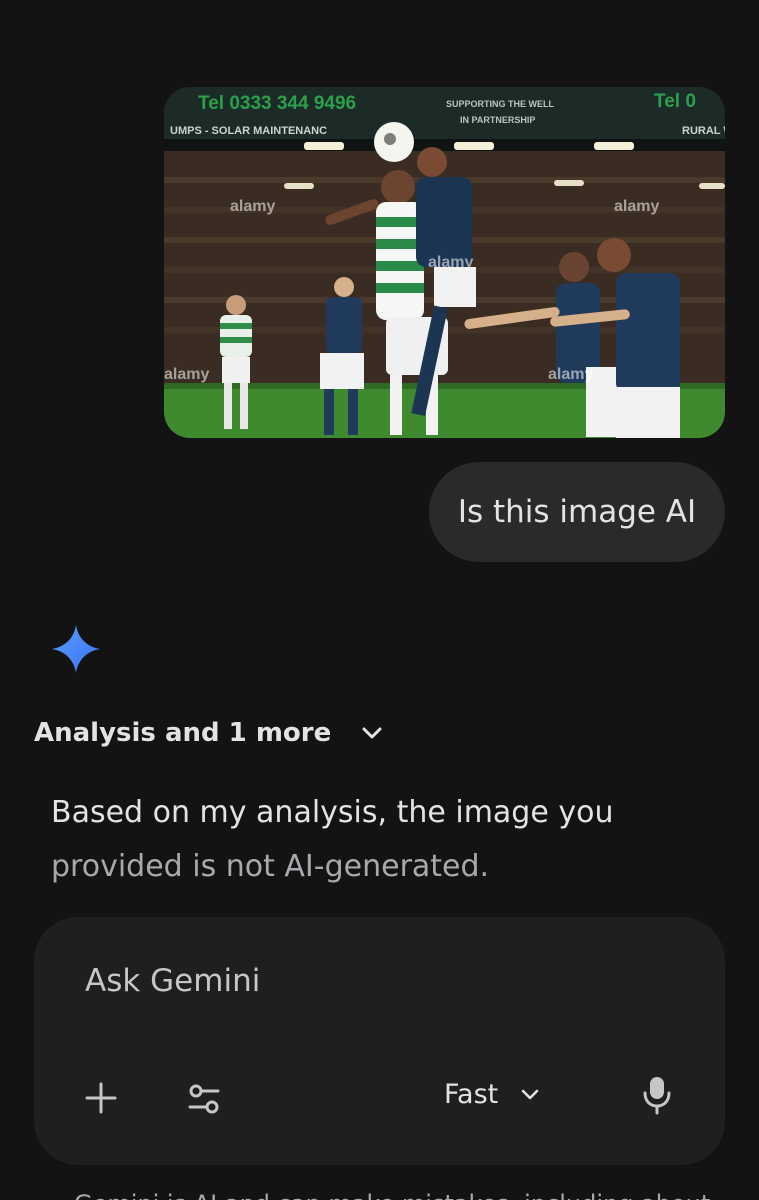  I want to click on watermark-text-2: alamy, so click(636, 206).